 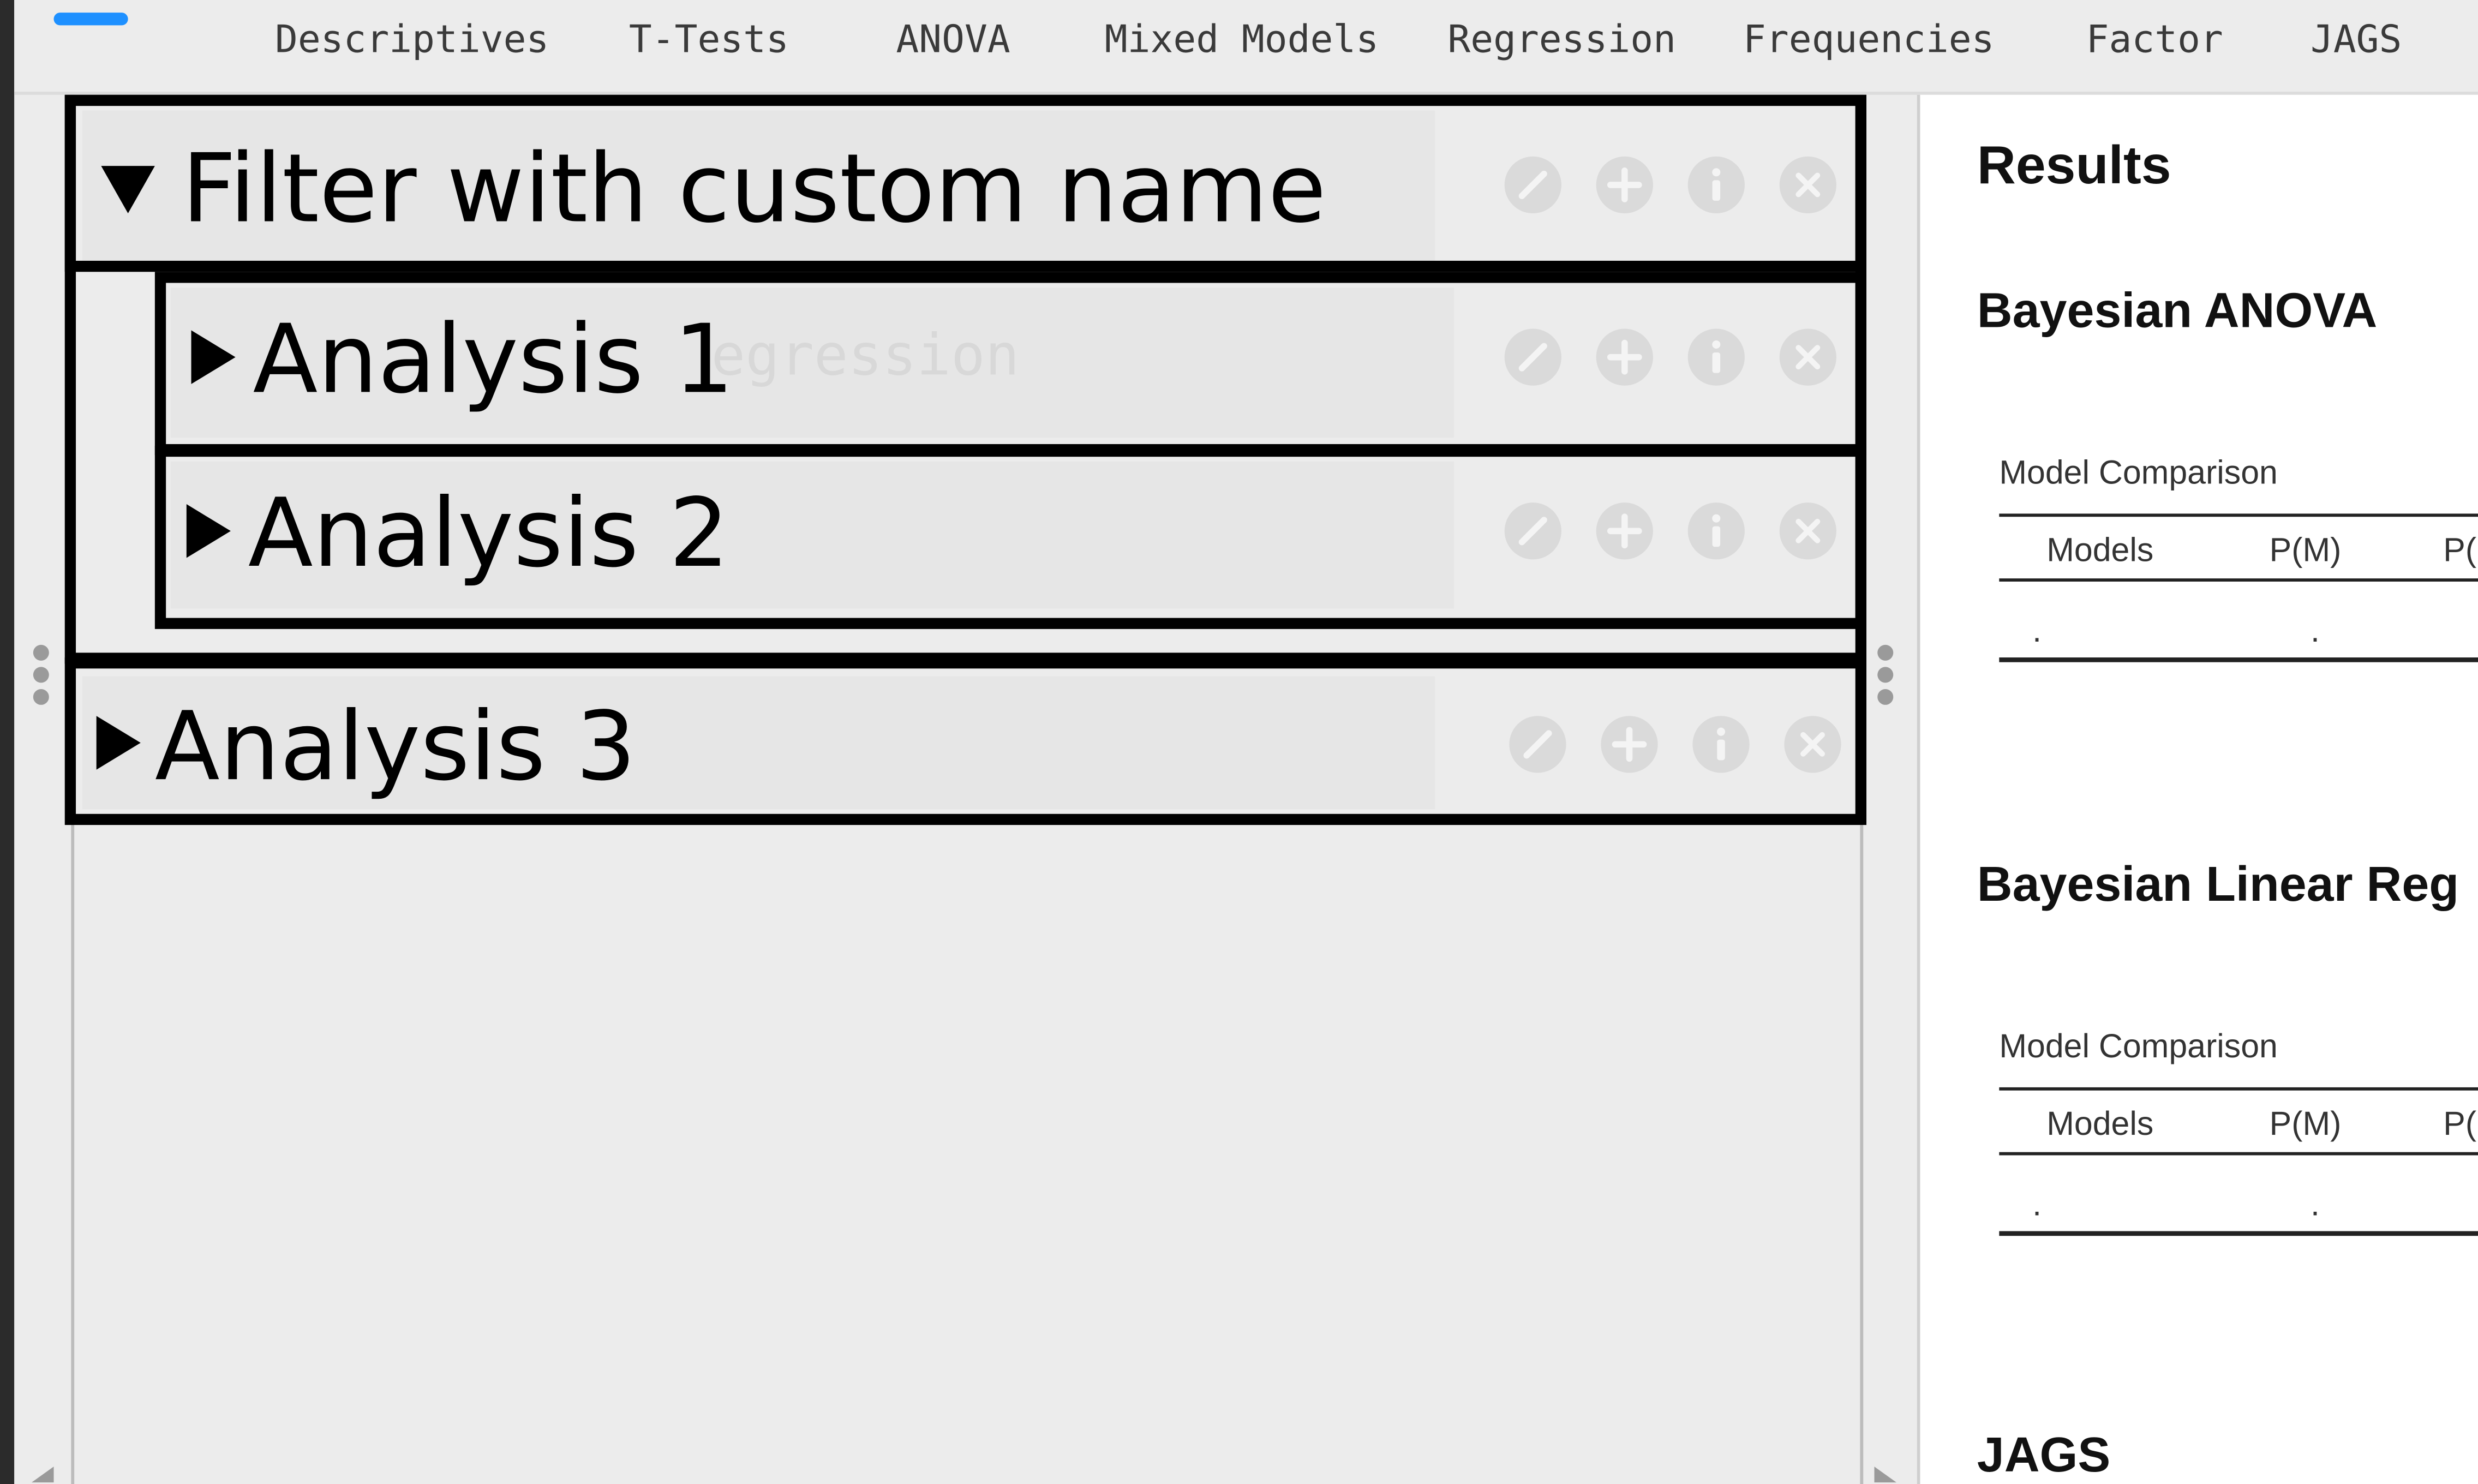 What do you see at coordinates (412, 39) in the screenshot?
I see `ribbon-tab-descriptives: Descriptives` at bounding box center [412, 39].